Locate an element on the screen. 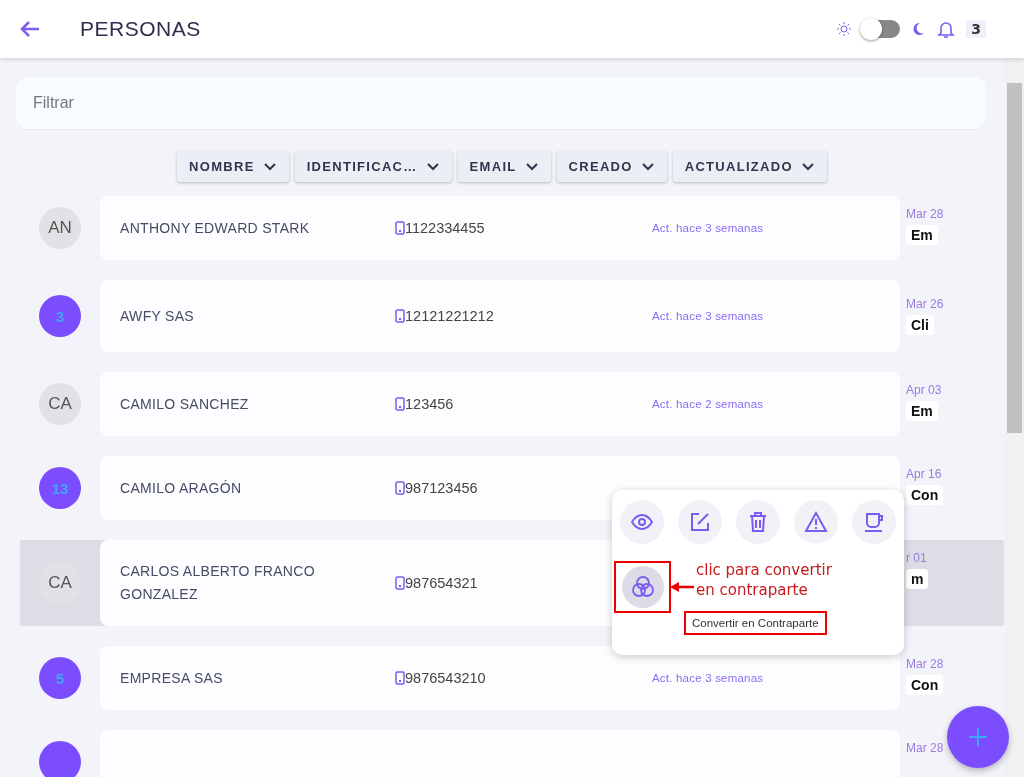 The width and height of the screenshot is (1024, 777). sun-icon is located at coordinates (844, 29).